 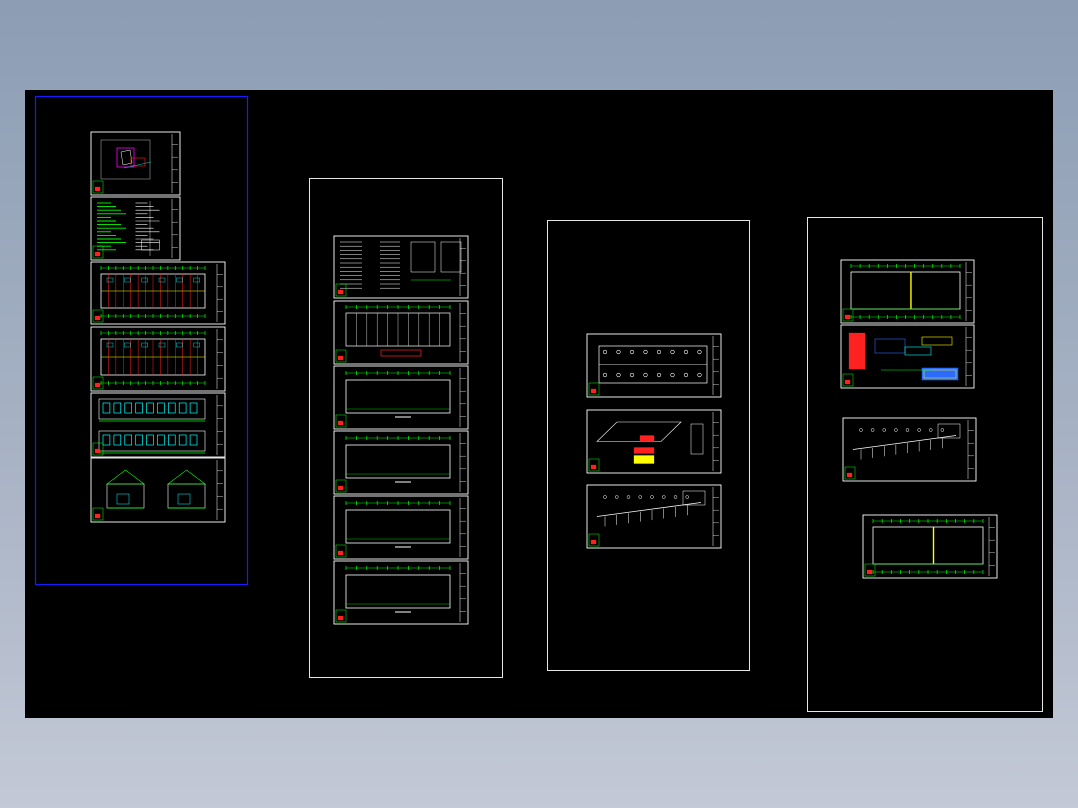 I want to click on drawing-sheet-legend-sheet, so click(x=907, y=356).